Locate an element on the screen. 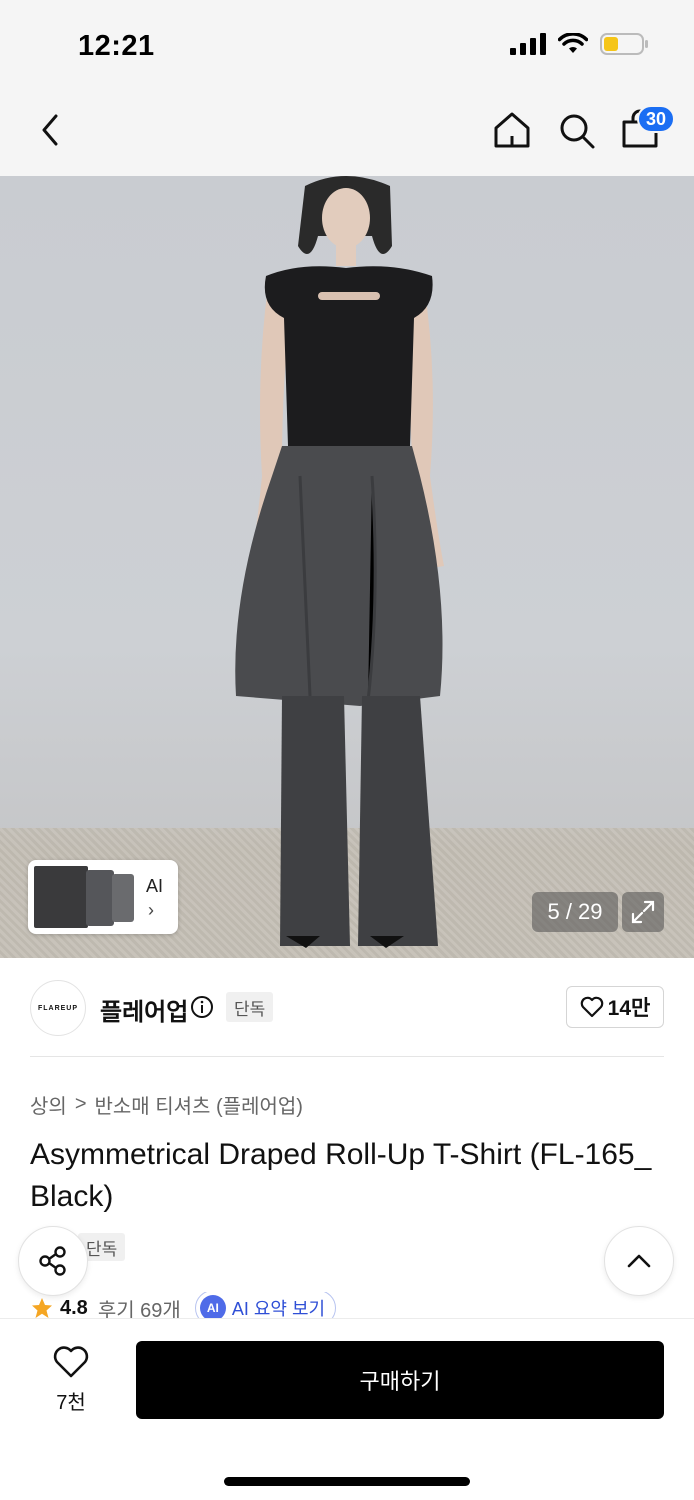 This screenshot has height=1500, width=694. status-bar: 12:21 is located at coordinates (347, 46).